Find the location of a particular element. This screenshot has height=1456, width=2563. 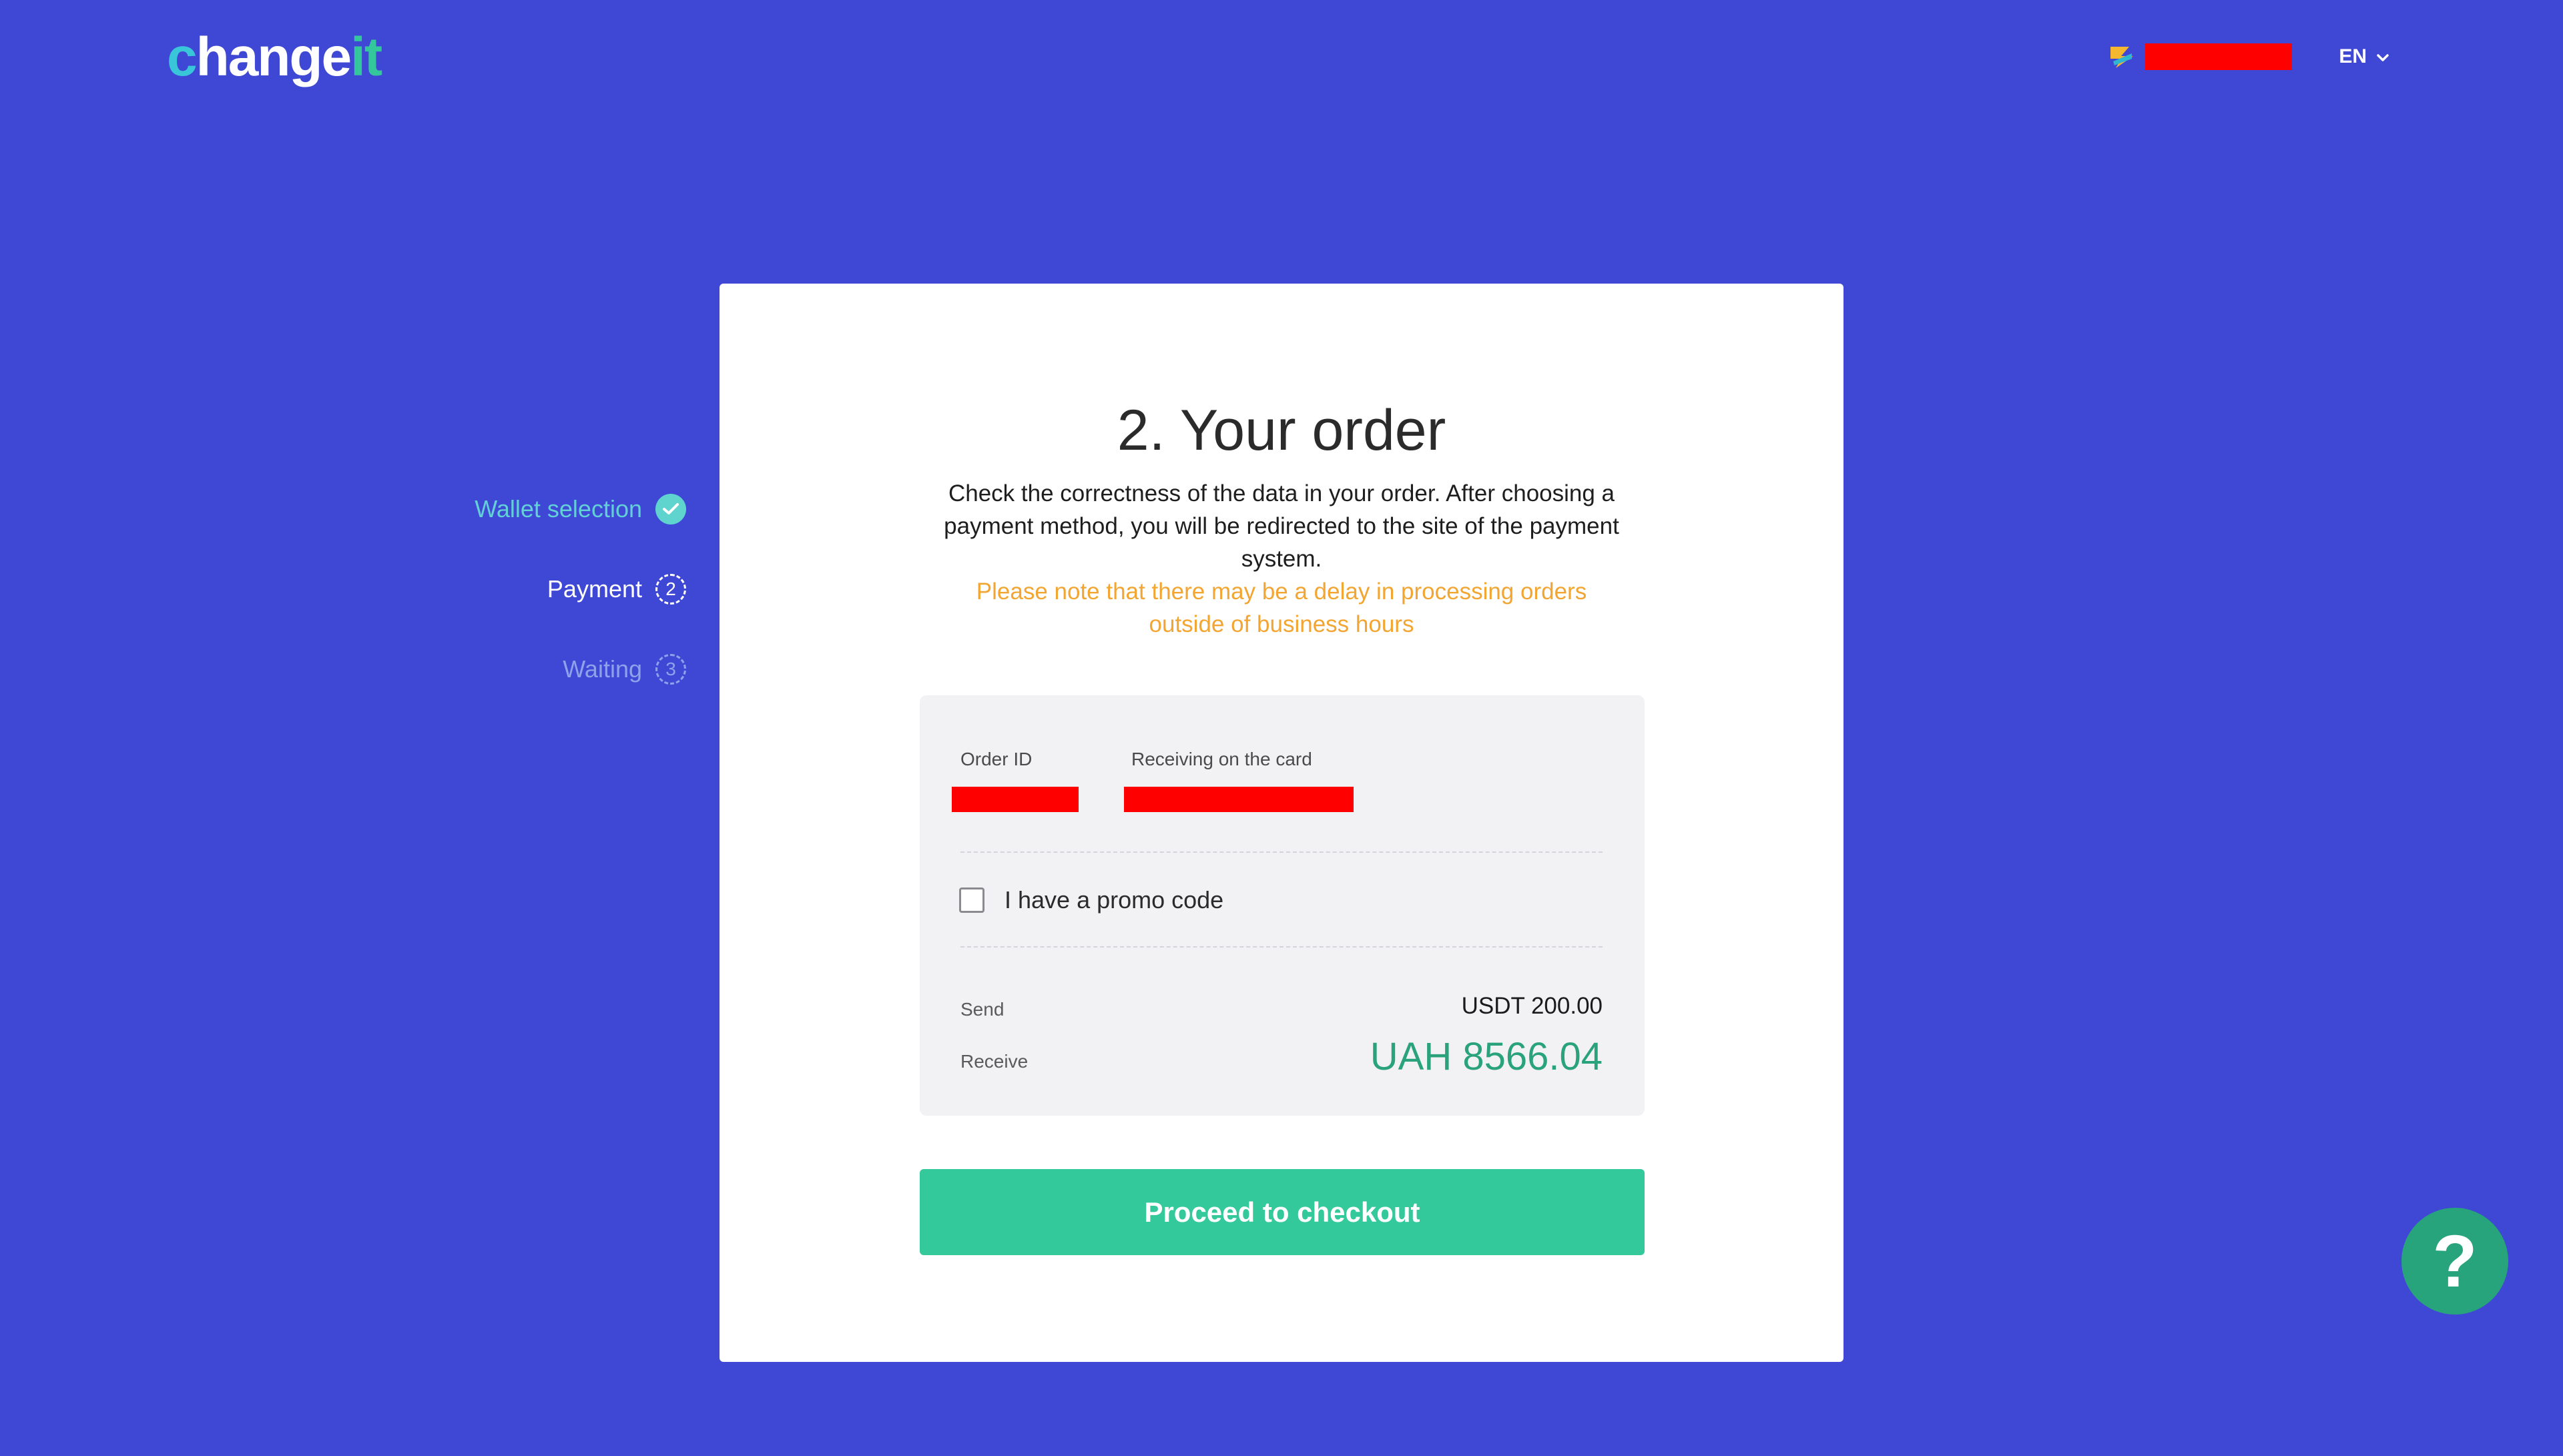

step-waiting: Waiting 3 is located at coordinates (624, 669).